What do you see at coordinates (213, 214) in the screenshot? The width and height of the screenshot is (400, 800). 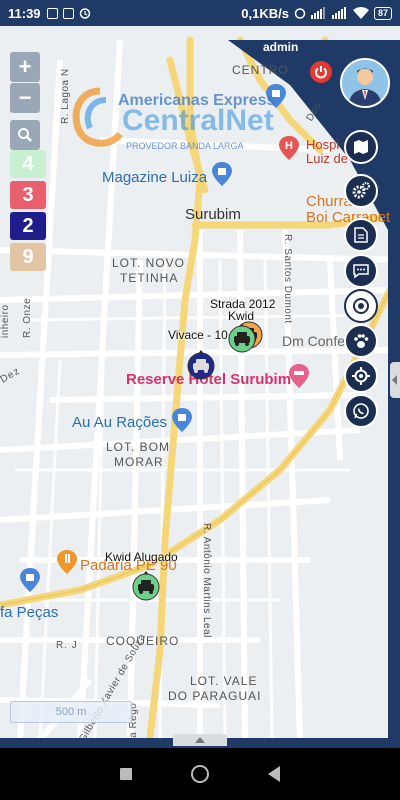 I see `label-surubim: Surubim` at bounding box center [213, 214].